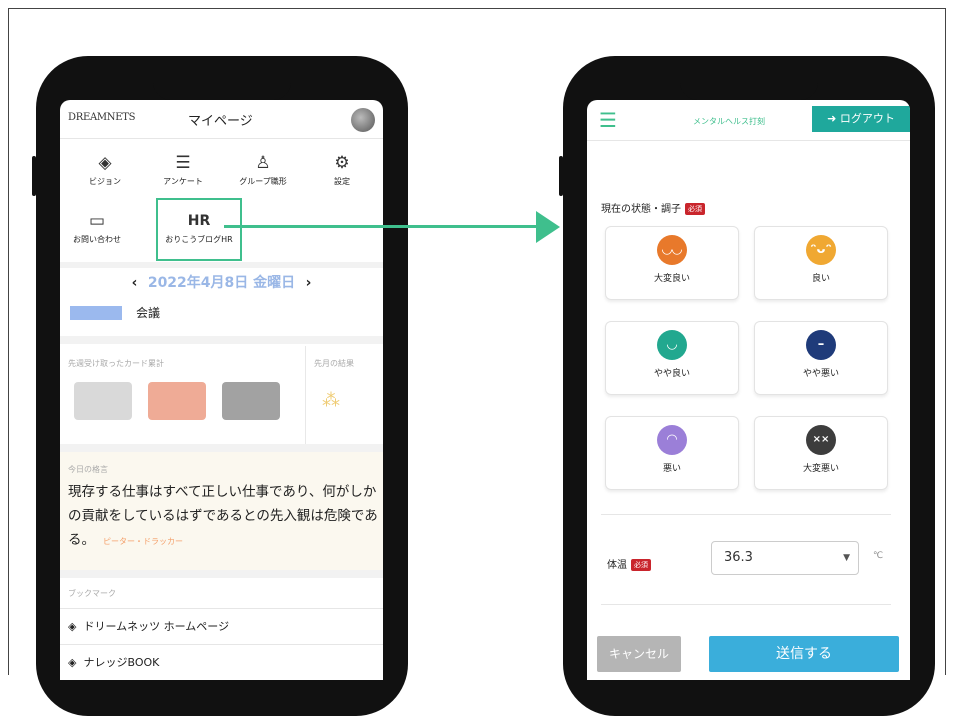 This screenshot has height=716, width=955. What do you see at coordinates (672, 440) in the screenshot?
I see `sad-face-icon: ◠` at bounding box center [672, 440].